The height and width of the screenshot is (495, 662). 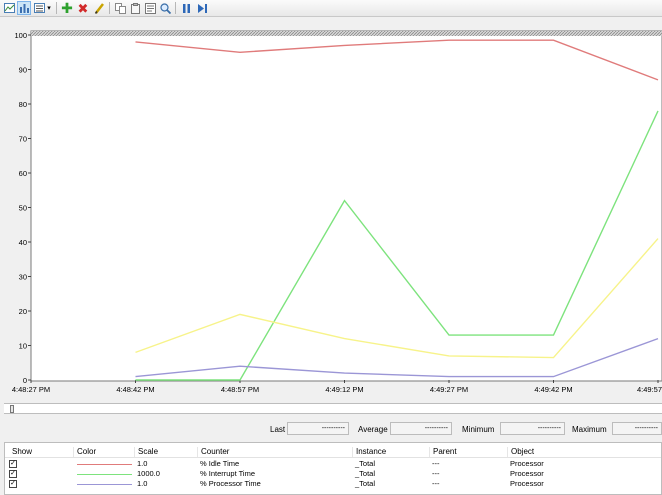 I want to click on x-tick-label: 4:49:27 PM, so click(x=449, y=389).